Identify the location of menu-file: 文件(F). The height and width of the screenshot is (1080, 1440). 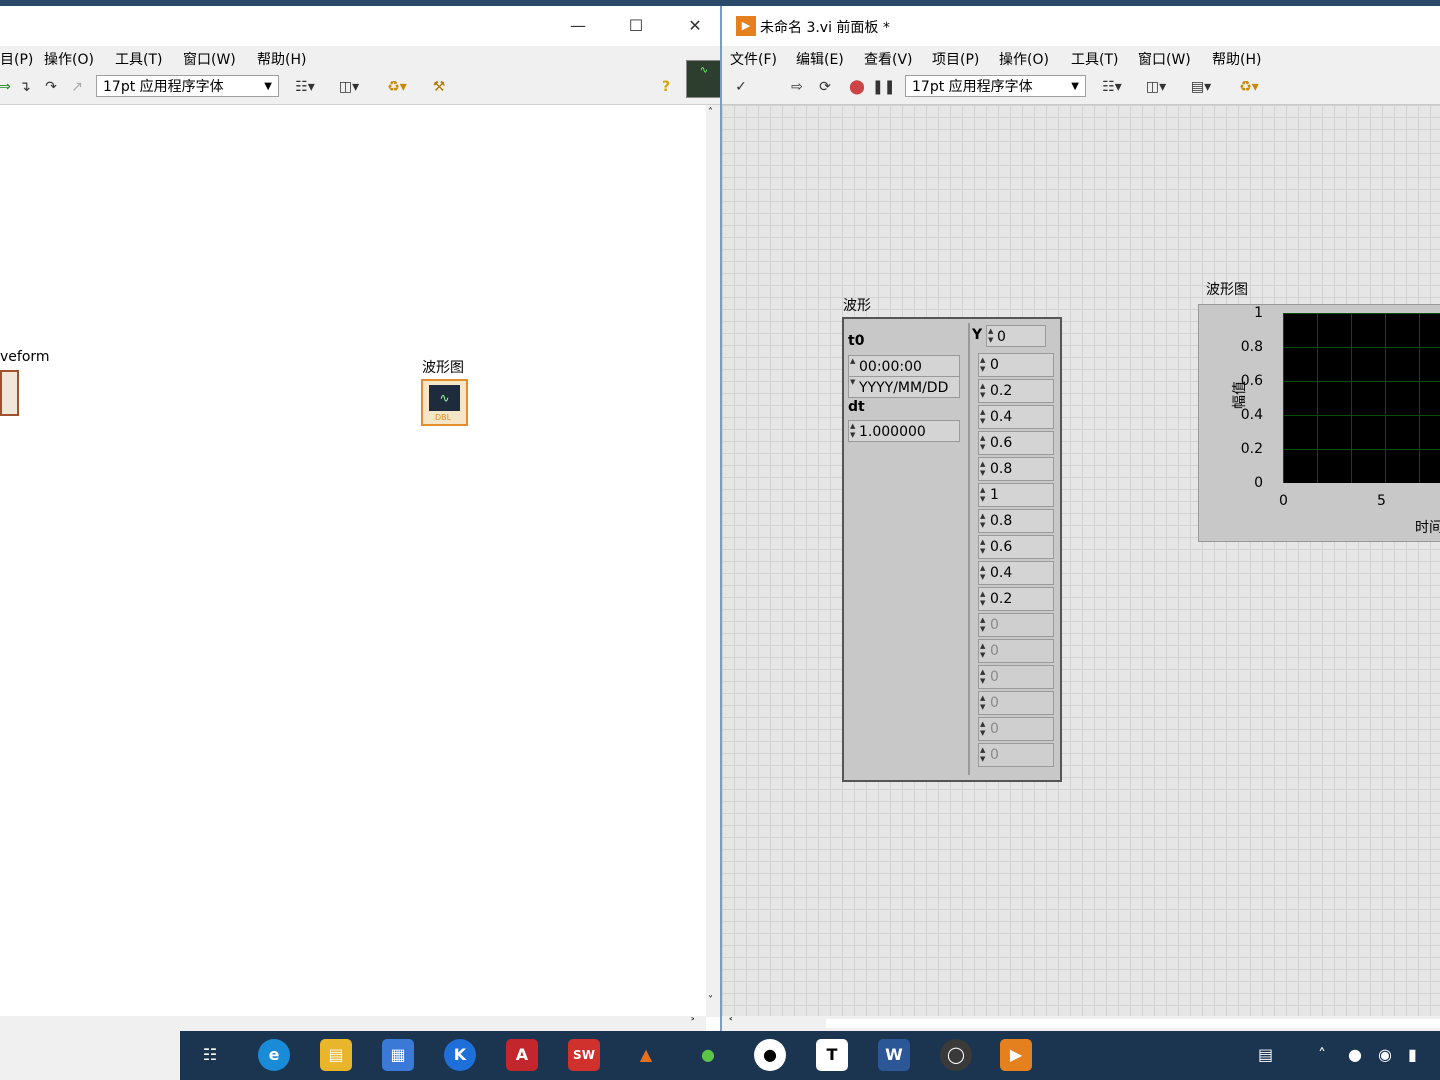
(753, 59).